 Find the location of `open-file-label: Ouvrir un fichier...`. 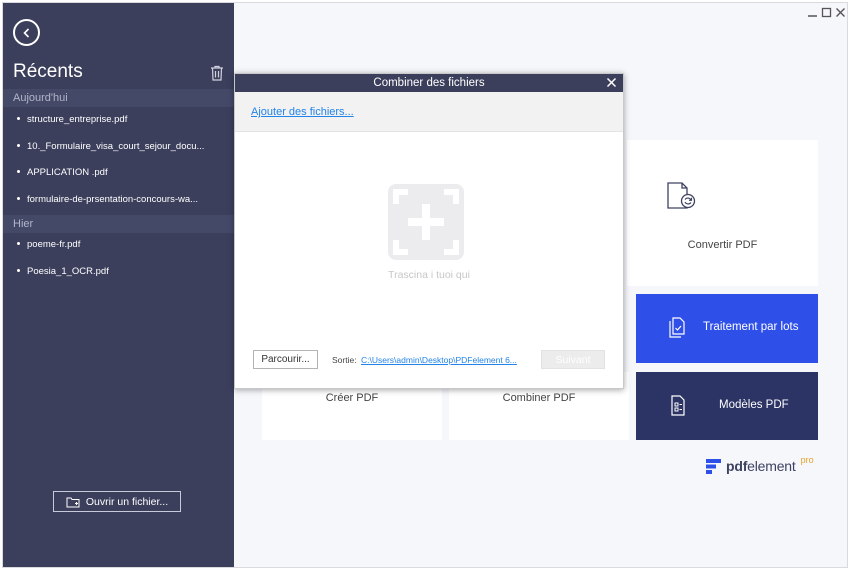

open-file-label: Ouvrir un fichier... is located at coordinates (127, 501).